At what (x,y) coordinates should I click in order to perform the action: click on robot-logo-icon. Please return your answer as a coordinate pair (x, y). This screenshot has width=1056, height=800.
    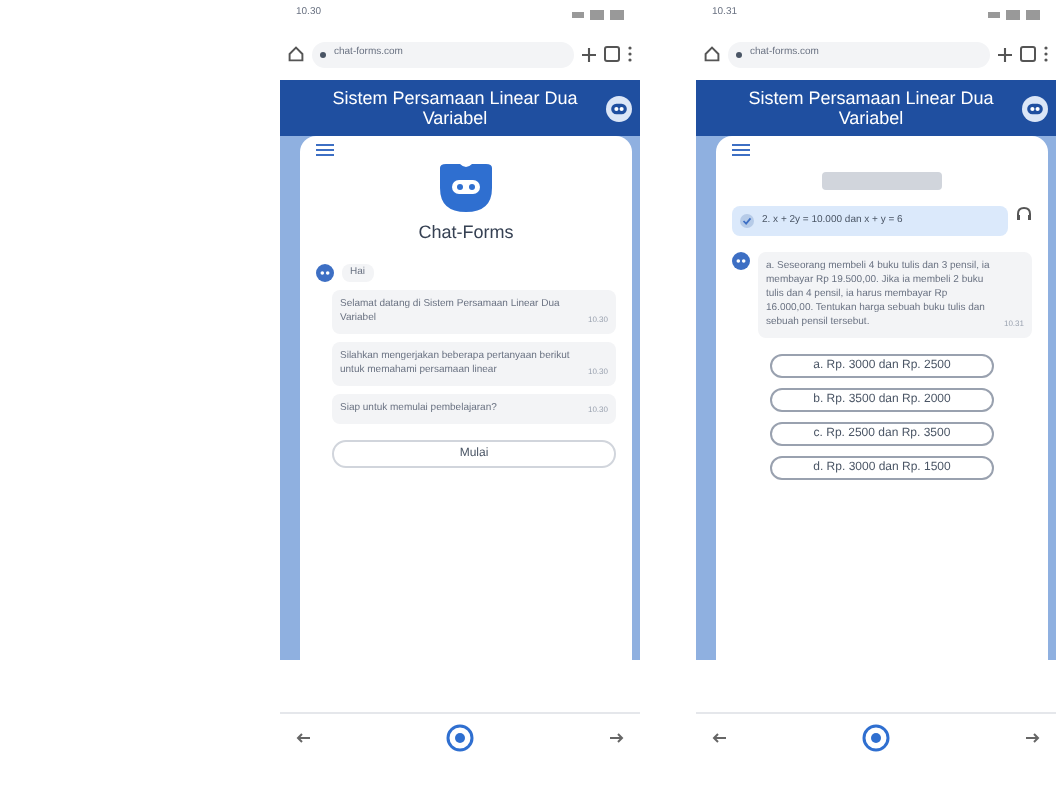
    Looking at the image, I should click on (466, 188).